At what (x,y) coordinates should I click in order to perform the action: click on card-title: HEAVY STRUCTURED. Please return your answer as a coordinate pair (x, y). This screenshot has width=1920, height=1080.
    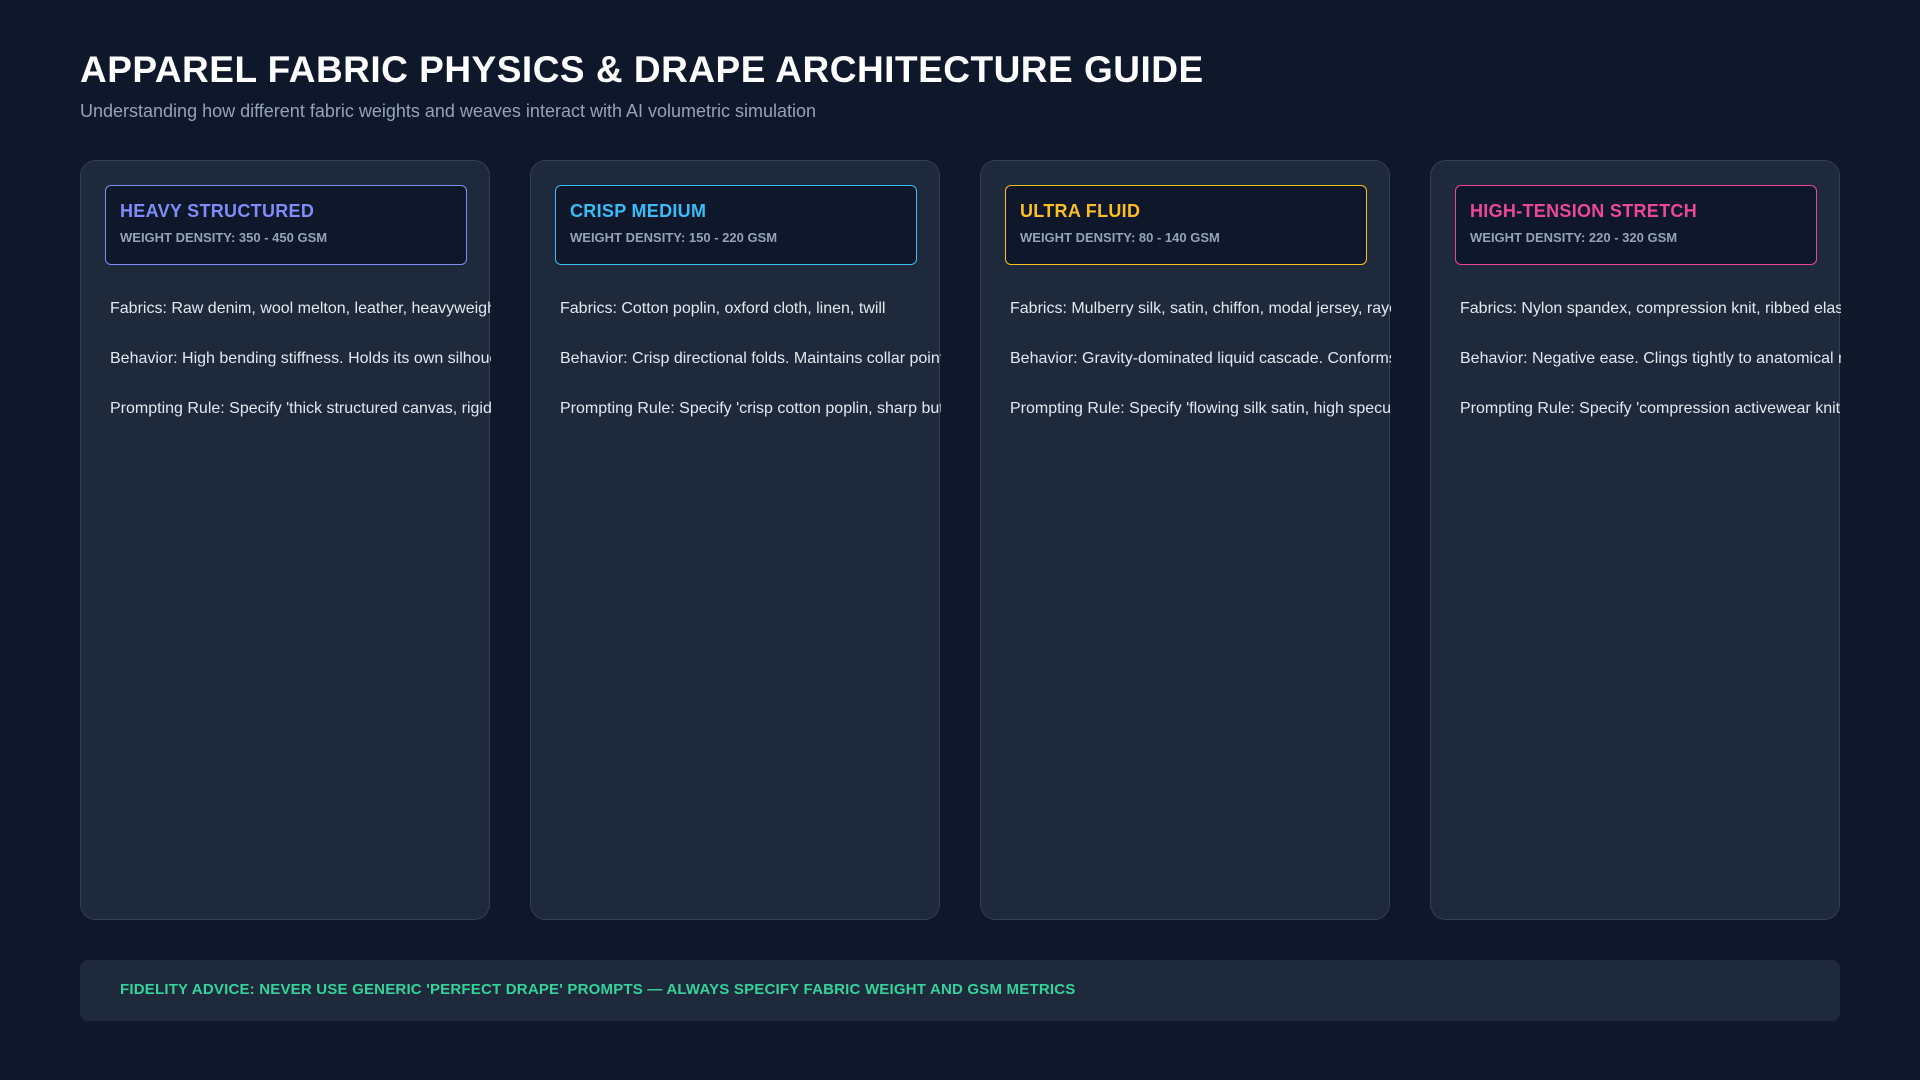
    Looking at the image, I should click on (217, 211).